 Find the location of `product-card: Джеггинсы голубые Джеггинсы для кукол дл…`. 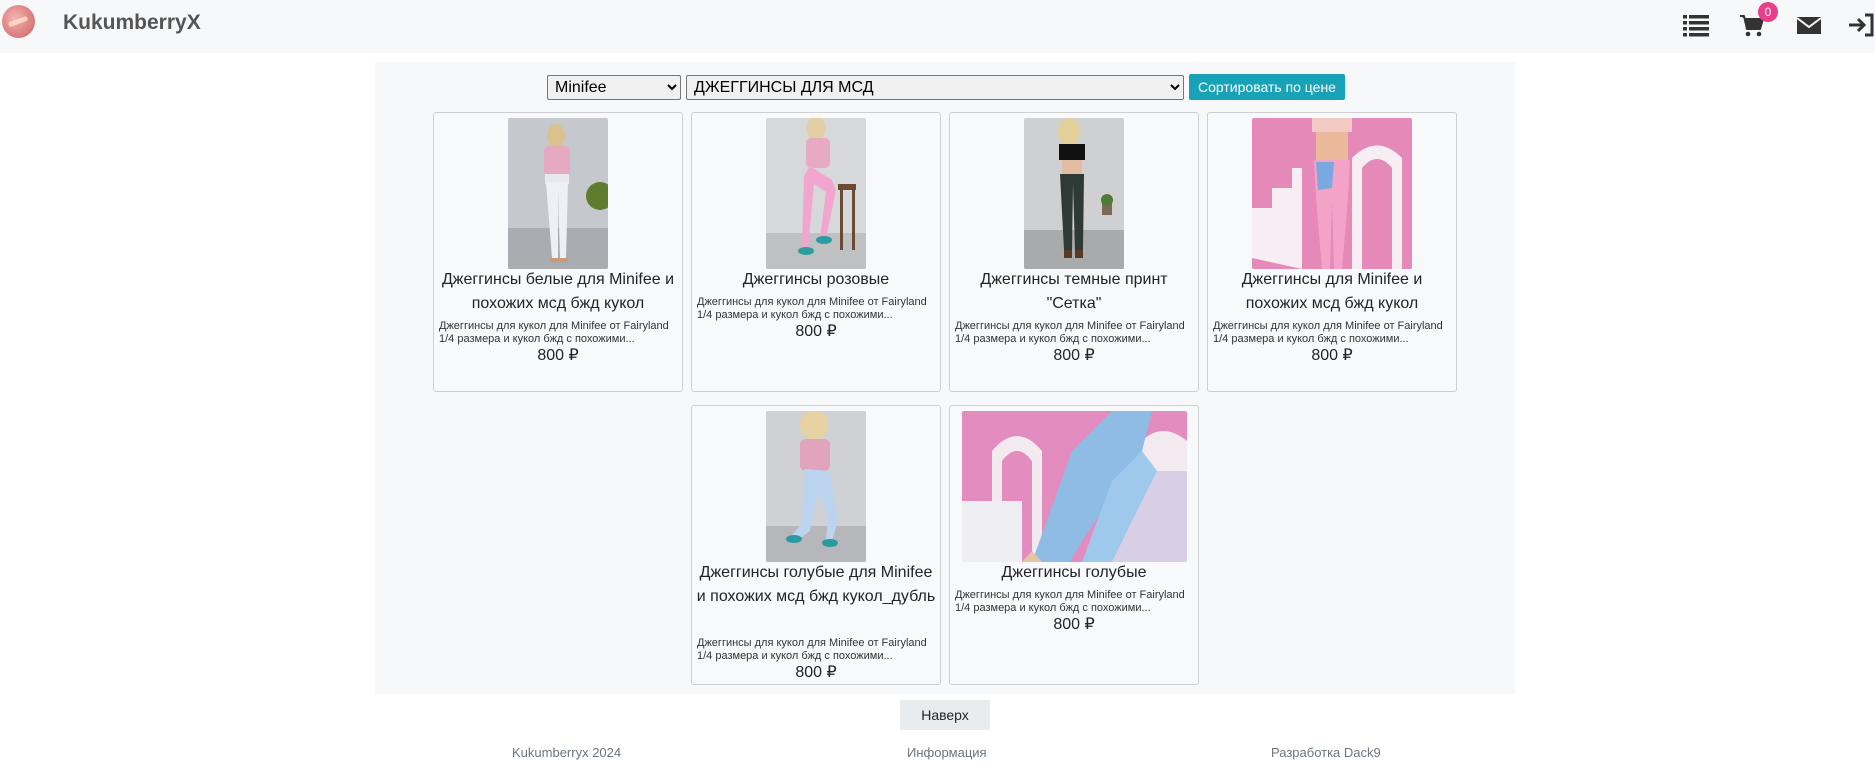

product-card: Джеггинсы голубые Джеггинсы для кукол дл… is located at coordinates (1074, 545).